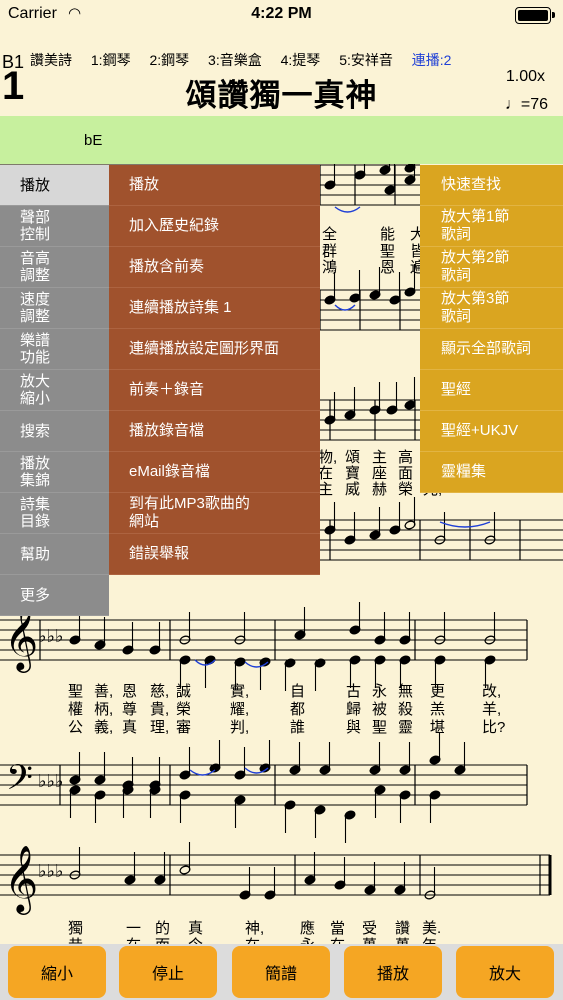 Image resolution: width=563 pixels, height=1000 pixels. Describe the element at coordinates (325, 473) in the screenshot. I see `lyric-char: 在` at that location.